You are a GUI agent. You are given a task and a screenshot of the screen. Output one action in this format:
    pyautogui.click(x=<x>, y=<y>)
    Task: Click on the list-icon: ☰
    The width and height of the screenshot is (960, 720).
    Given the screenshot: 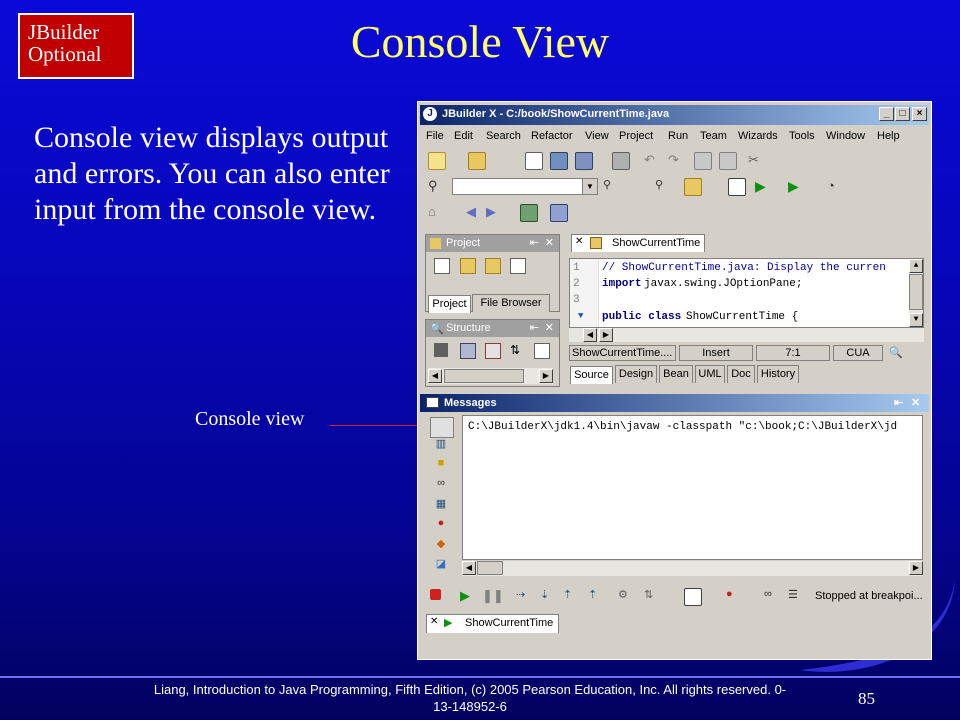 What is the action you would take?
    pyautogui.click(x=796, y=596)
    